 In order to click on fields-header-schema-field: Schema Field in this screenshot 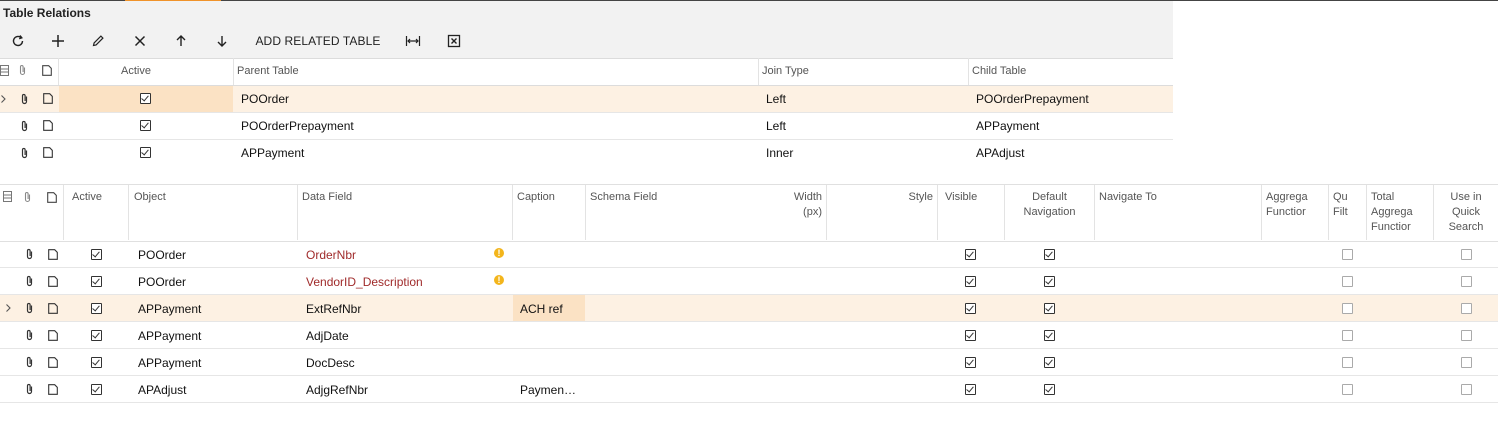, I will do `click(623, 197)`.